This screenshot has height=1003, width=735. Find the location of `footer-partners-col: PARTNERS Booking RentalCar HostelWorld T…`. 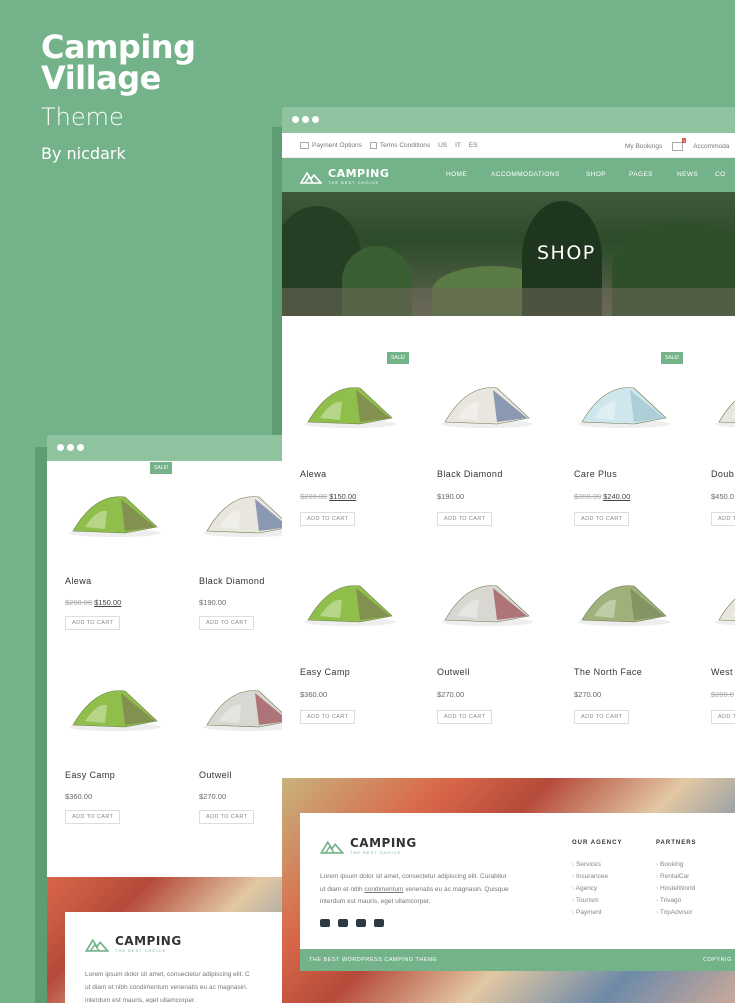

footer-partners-col: PARTNERS Booking RentalCar HostelWorld T… is located at coordinates (676, 878).